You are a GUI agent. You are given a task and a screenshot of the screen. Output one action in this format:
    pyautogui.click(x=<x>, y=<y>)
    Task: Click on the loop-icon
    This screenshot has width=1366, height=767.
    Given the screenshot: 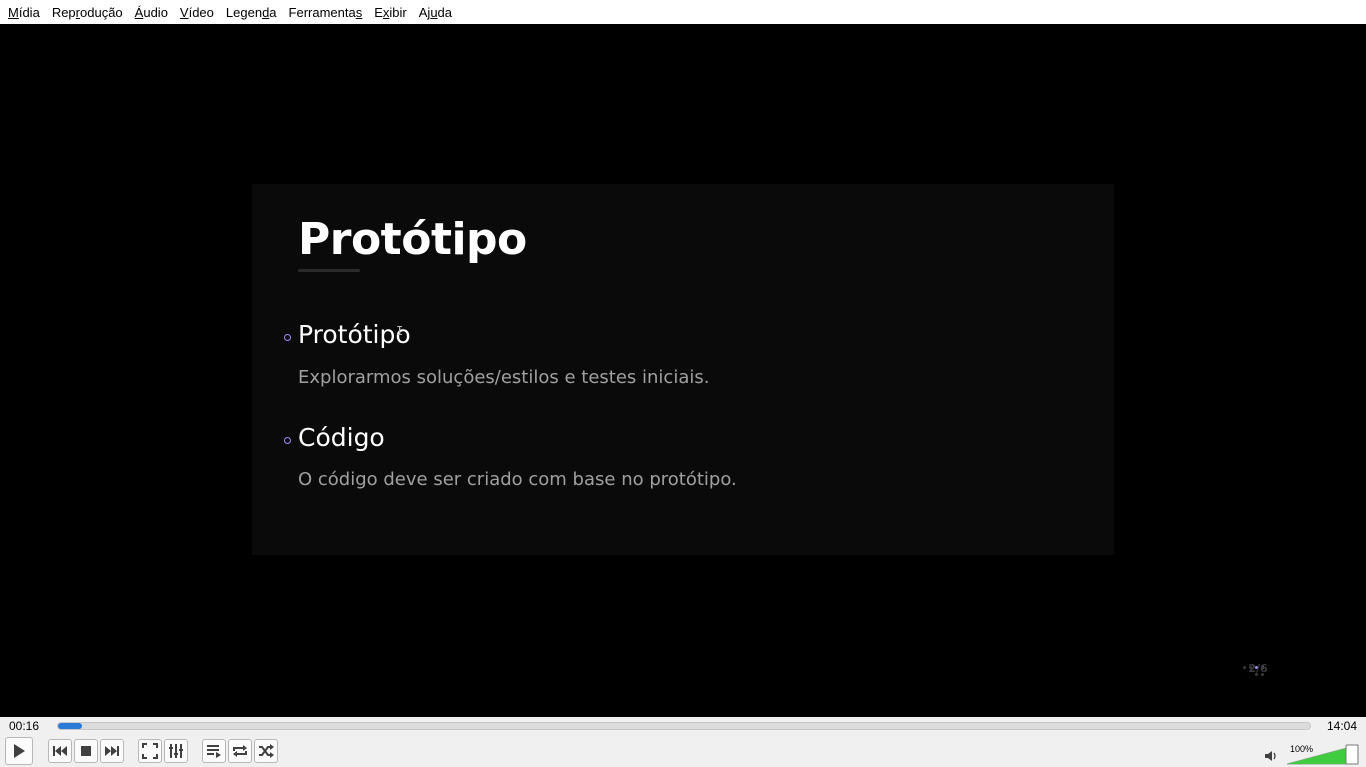 What is the action you would take?
    pyautogui.click(x=240, y=751)
    